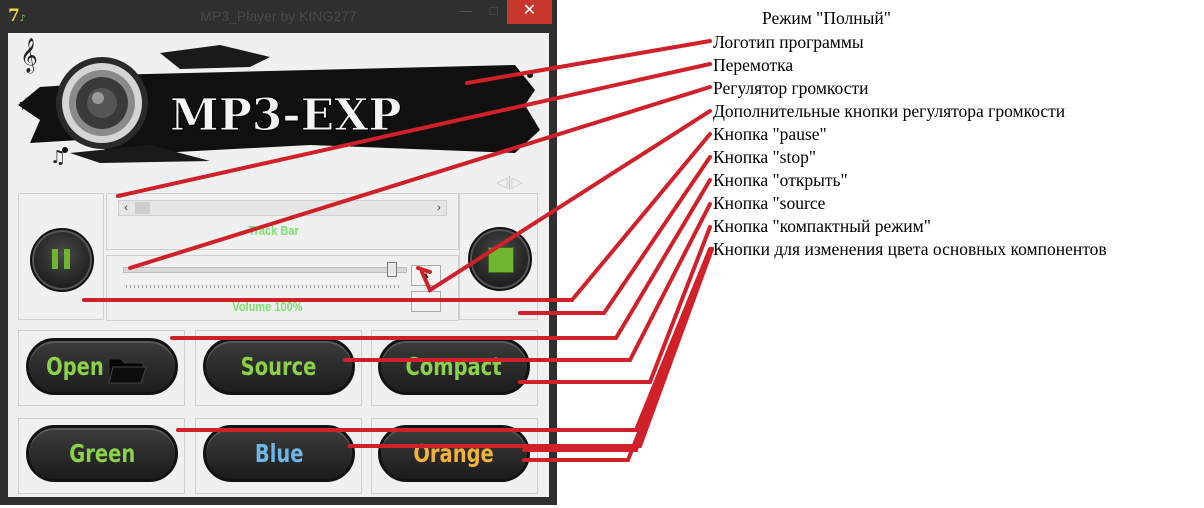 The height and width of the screenshot is (508, 1204). I want to click on annotation-seek: Перемотка, so click(753, 65).